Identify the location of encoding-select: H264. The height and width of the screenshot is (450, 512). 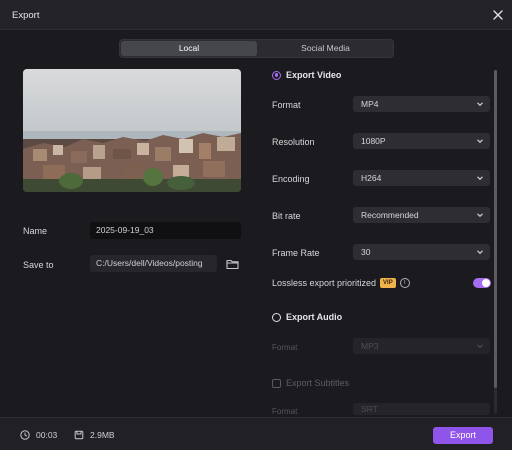
(421, 178).